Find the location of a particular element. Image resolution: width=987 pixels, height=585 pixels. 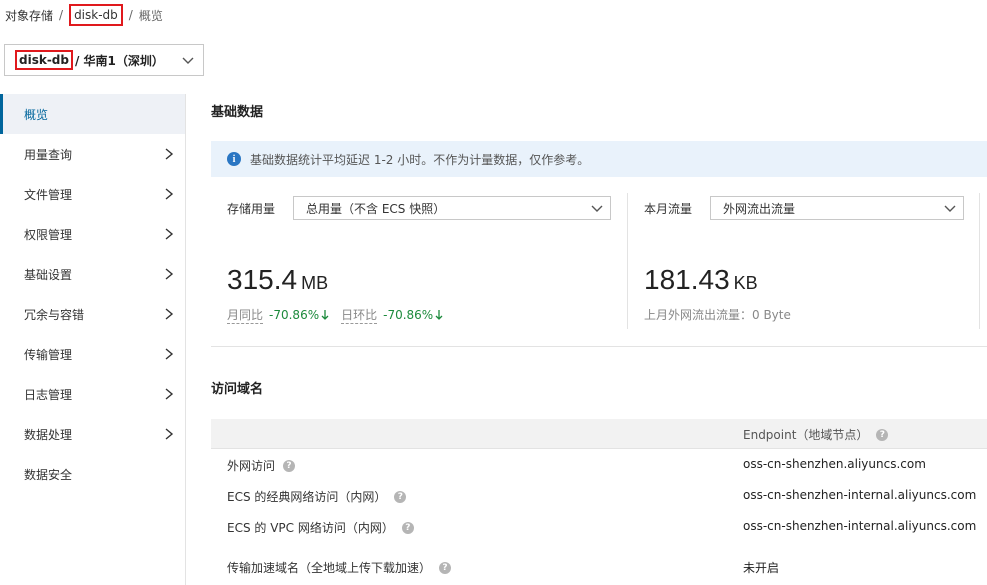

traffic-last-month: 上月外网流出流量：0 Byte is located at coordinates (717, 315).